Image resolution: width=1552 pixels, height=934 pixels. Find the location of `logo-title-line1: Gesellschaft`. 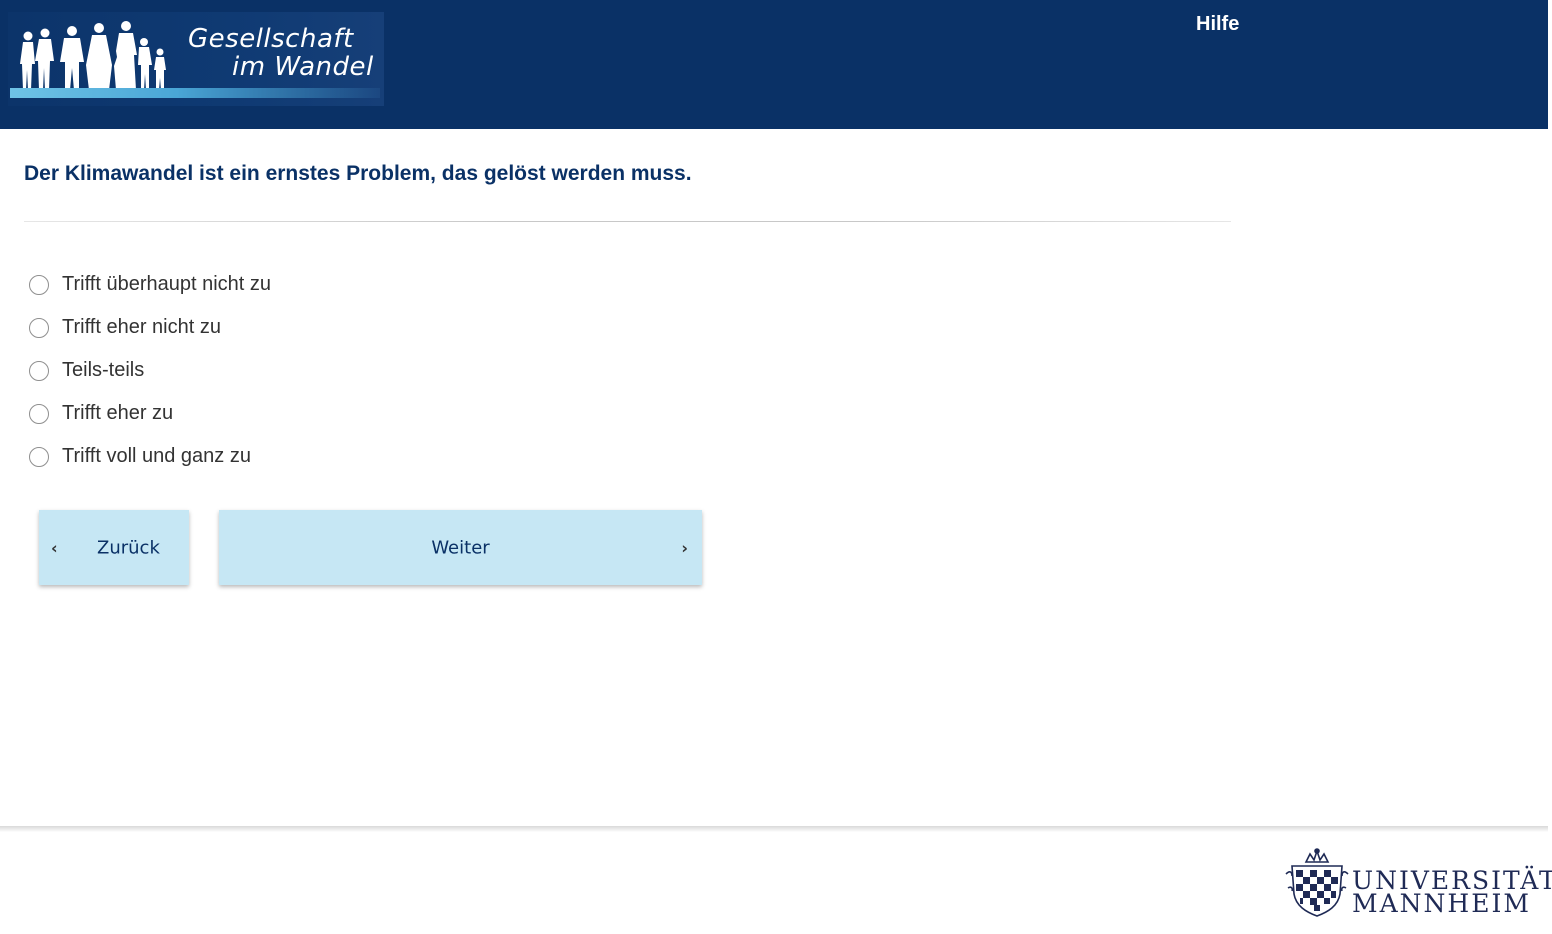

logo-title-line1: Gesellschaft is located at coordinates (271, 39).